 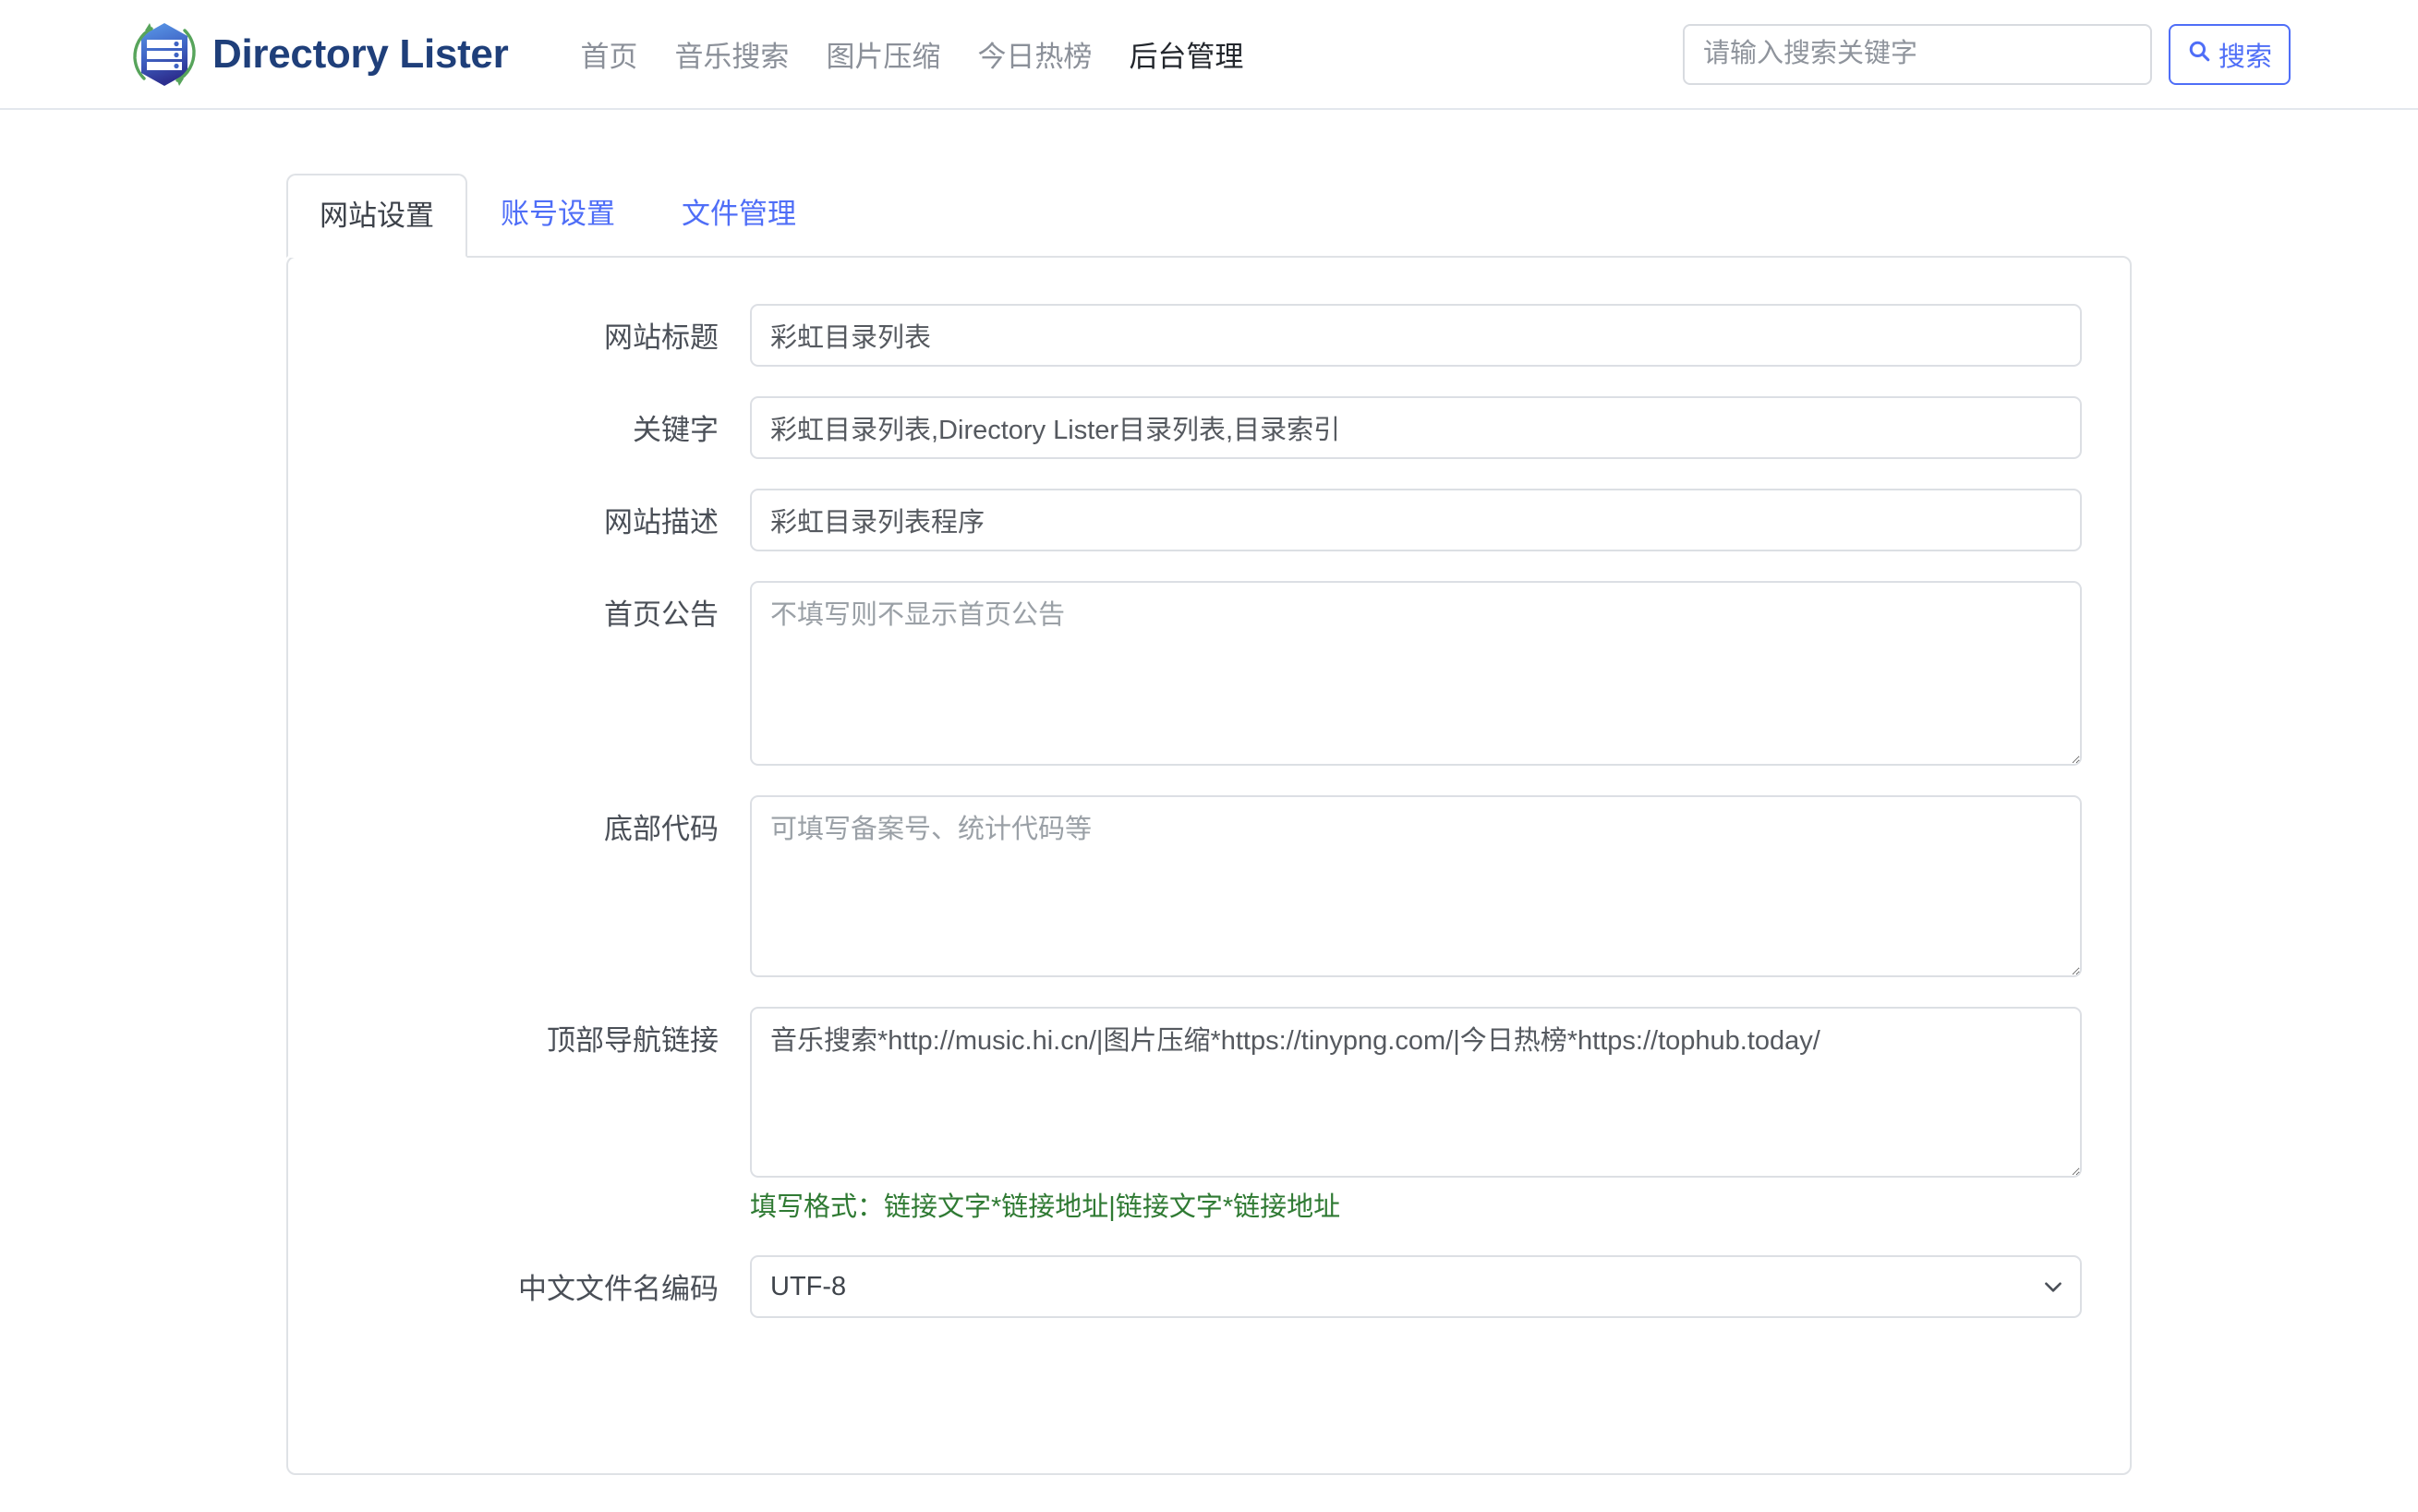 I want to click on form-row-description: 网站描述, so click(x=1209, y=520).